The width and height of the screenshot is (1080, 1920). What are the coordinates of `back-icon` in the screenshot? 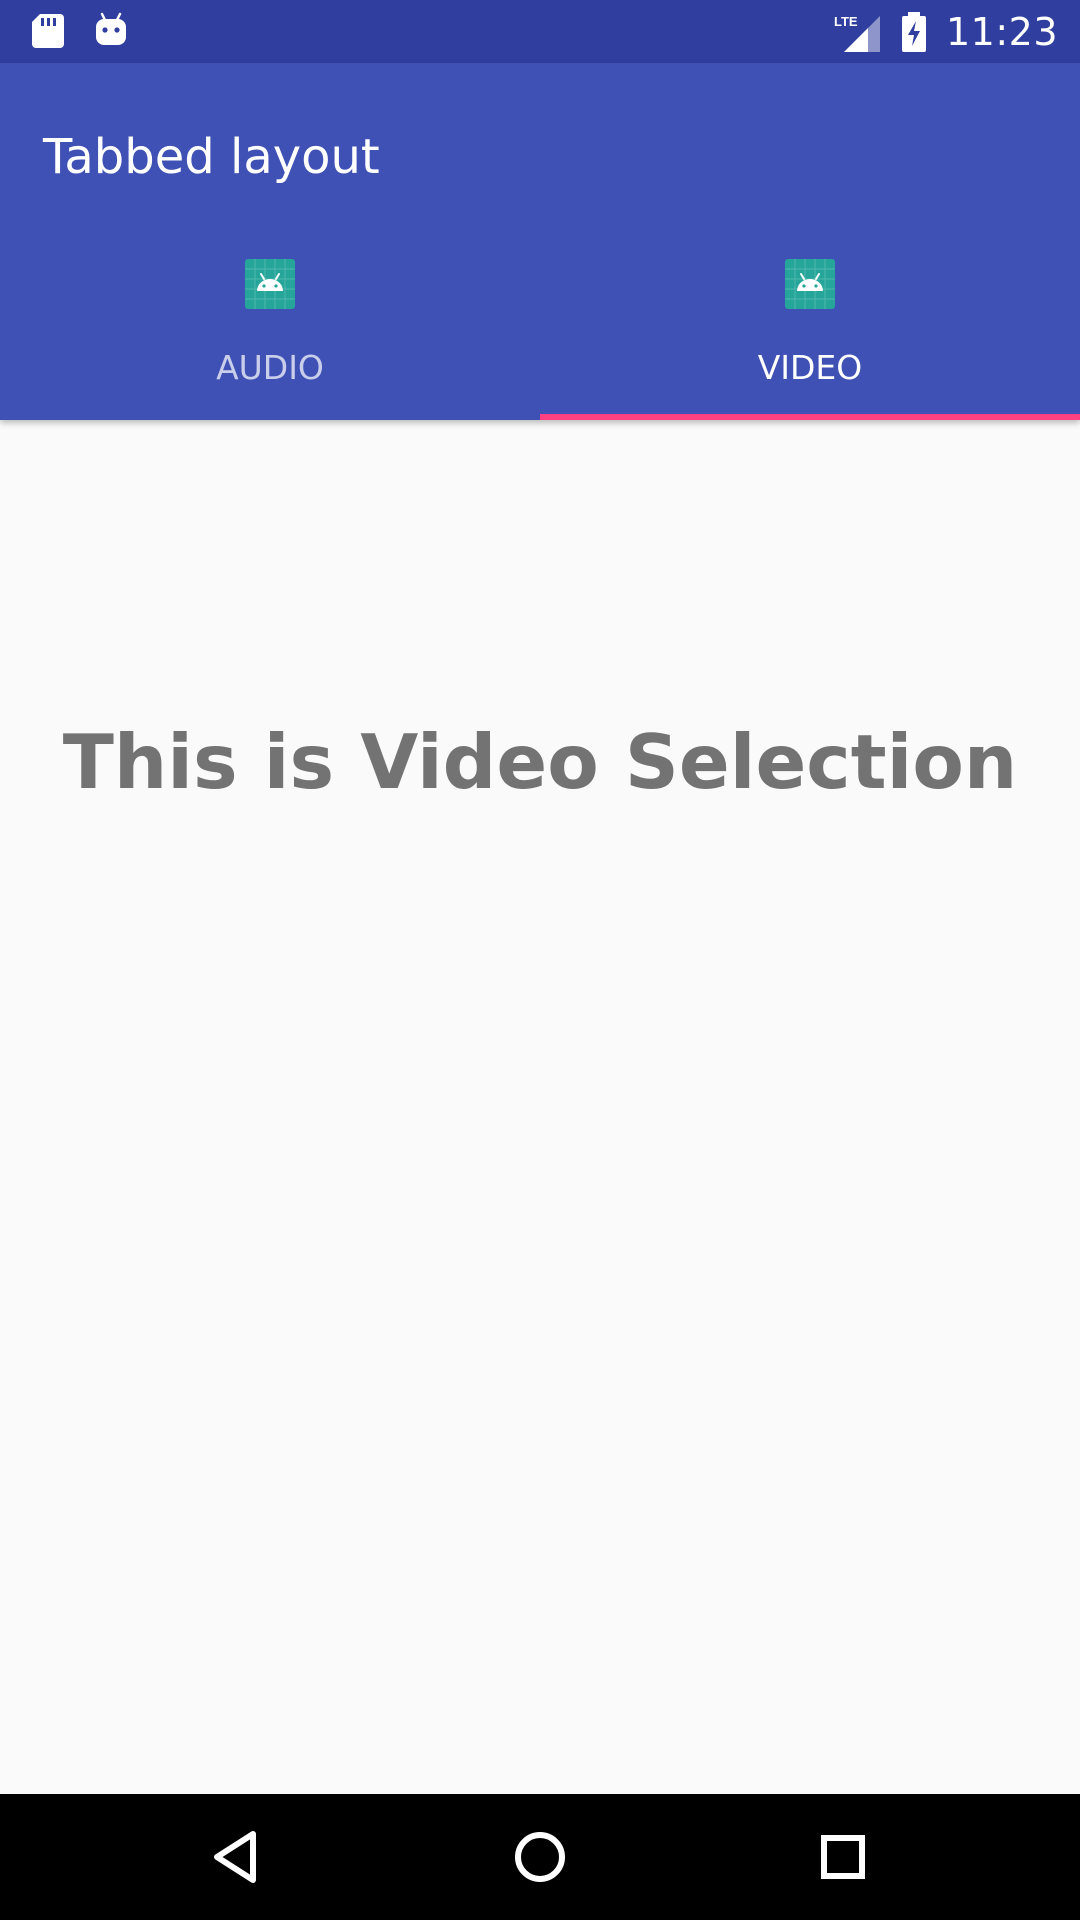 It's located at (235, 1857).